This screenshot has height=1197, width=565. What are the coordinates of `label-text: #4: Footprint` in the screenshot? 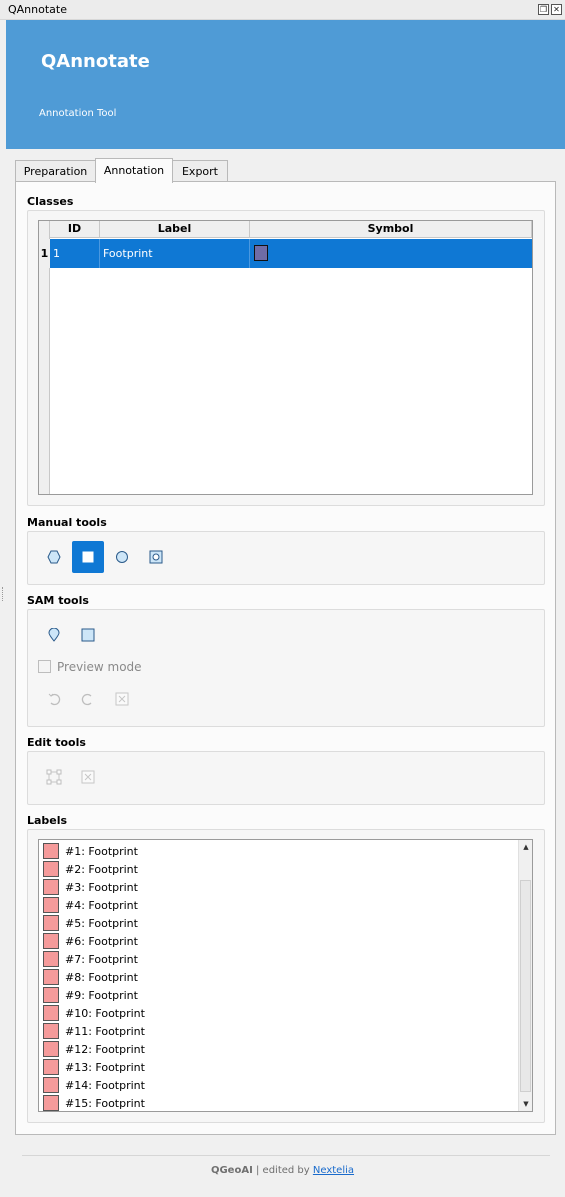 It's located at (101, 905).